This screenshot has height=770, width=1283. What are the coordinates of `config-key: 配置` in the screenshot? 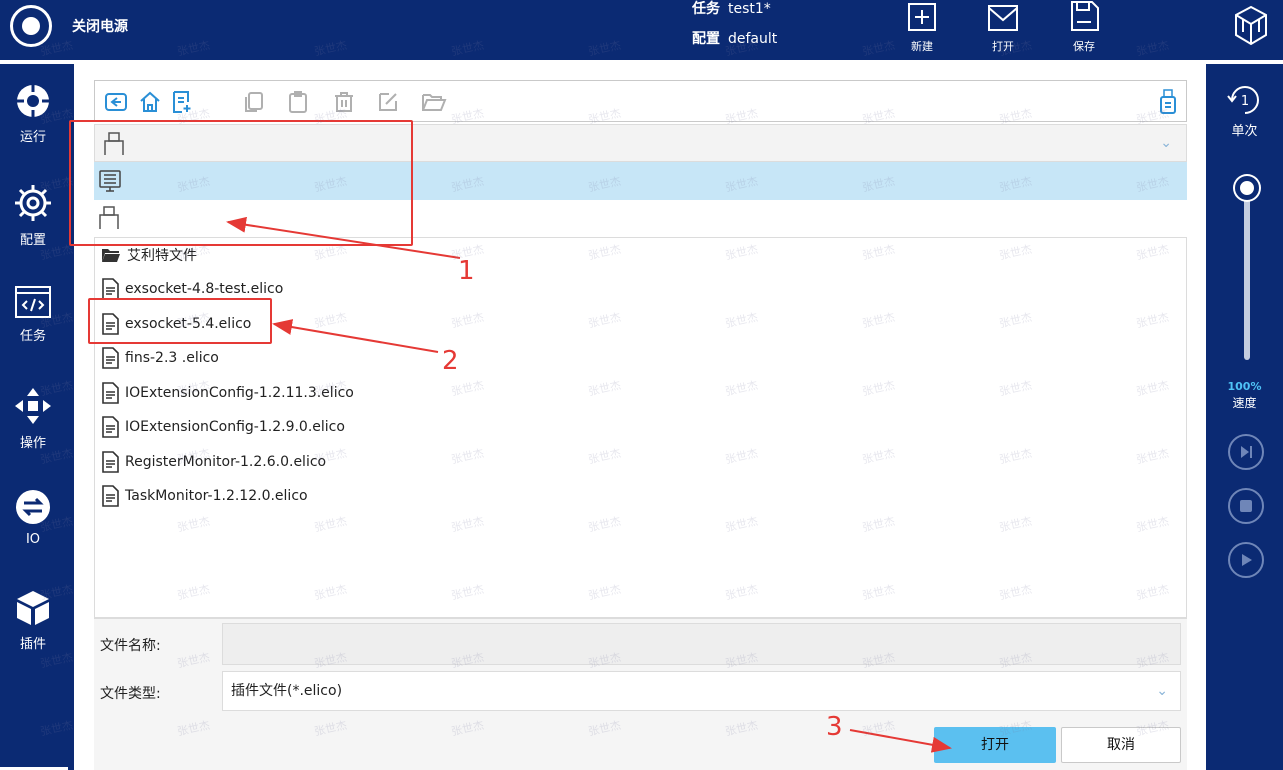 It's located at (706, 39).